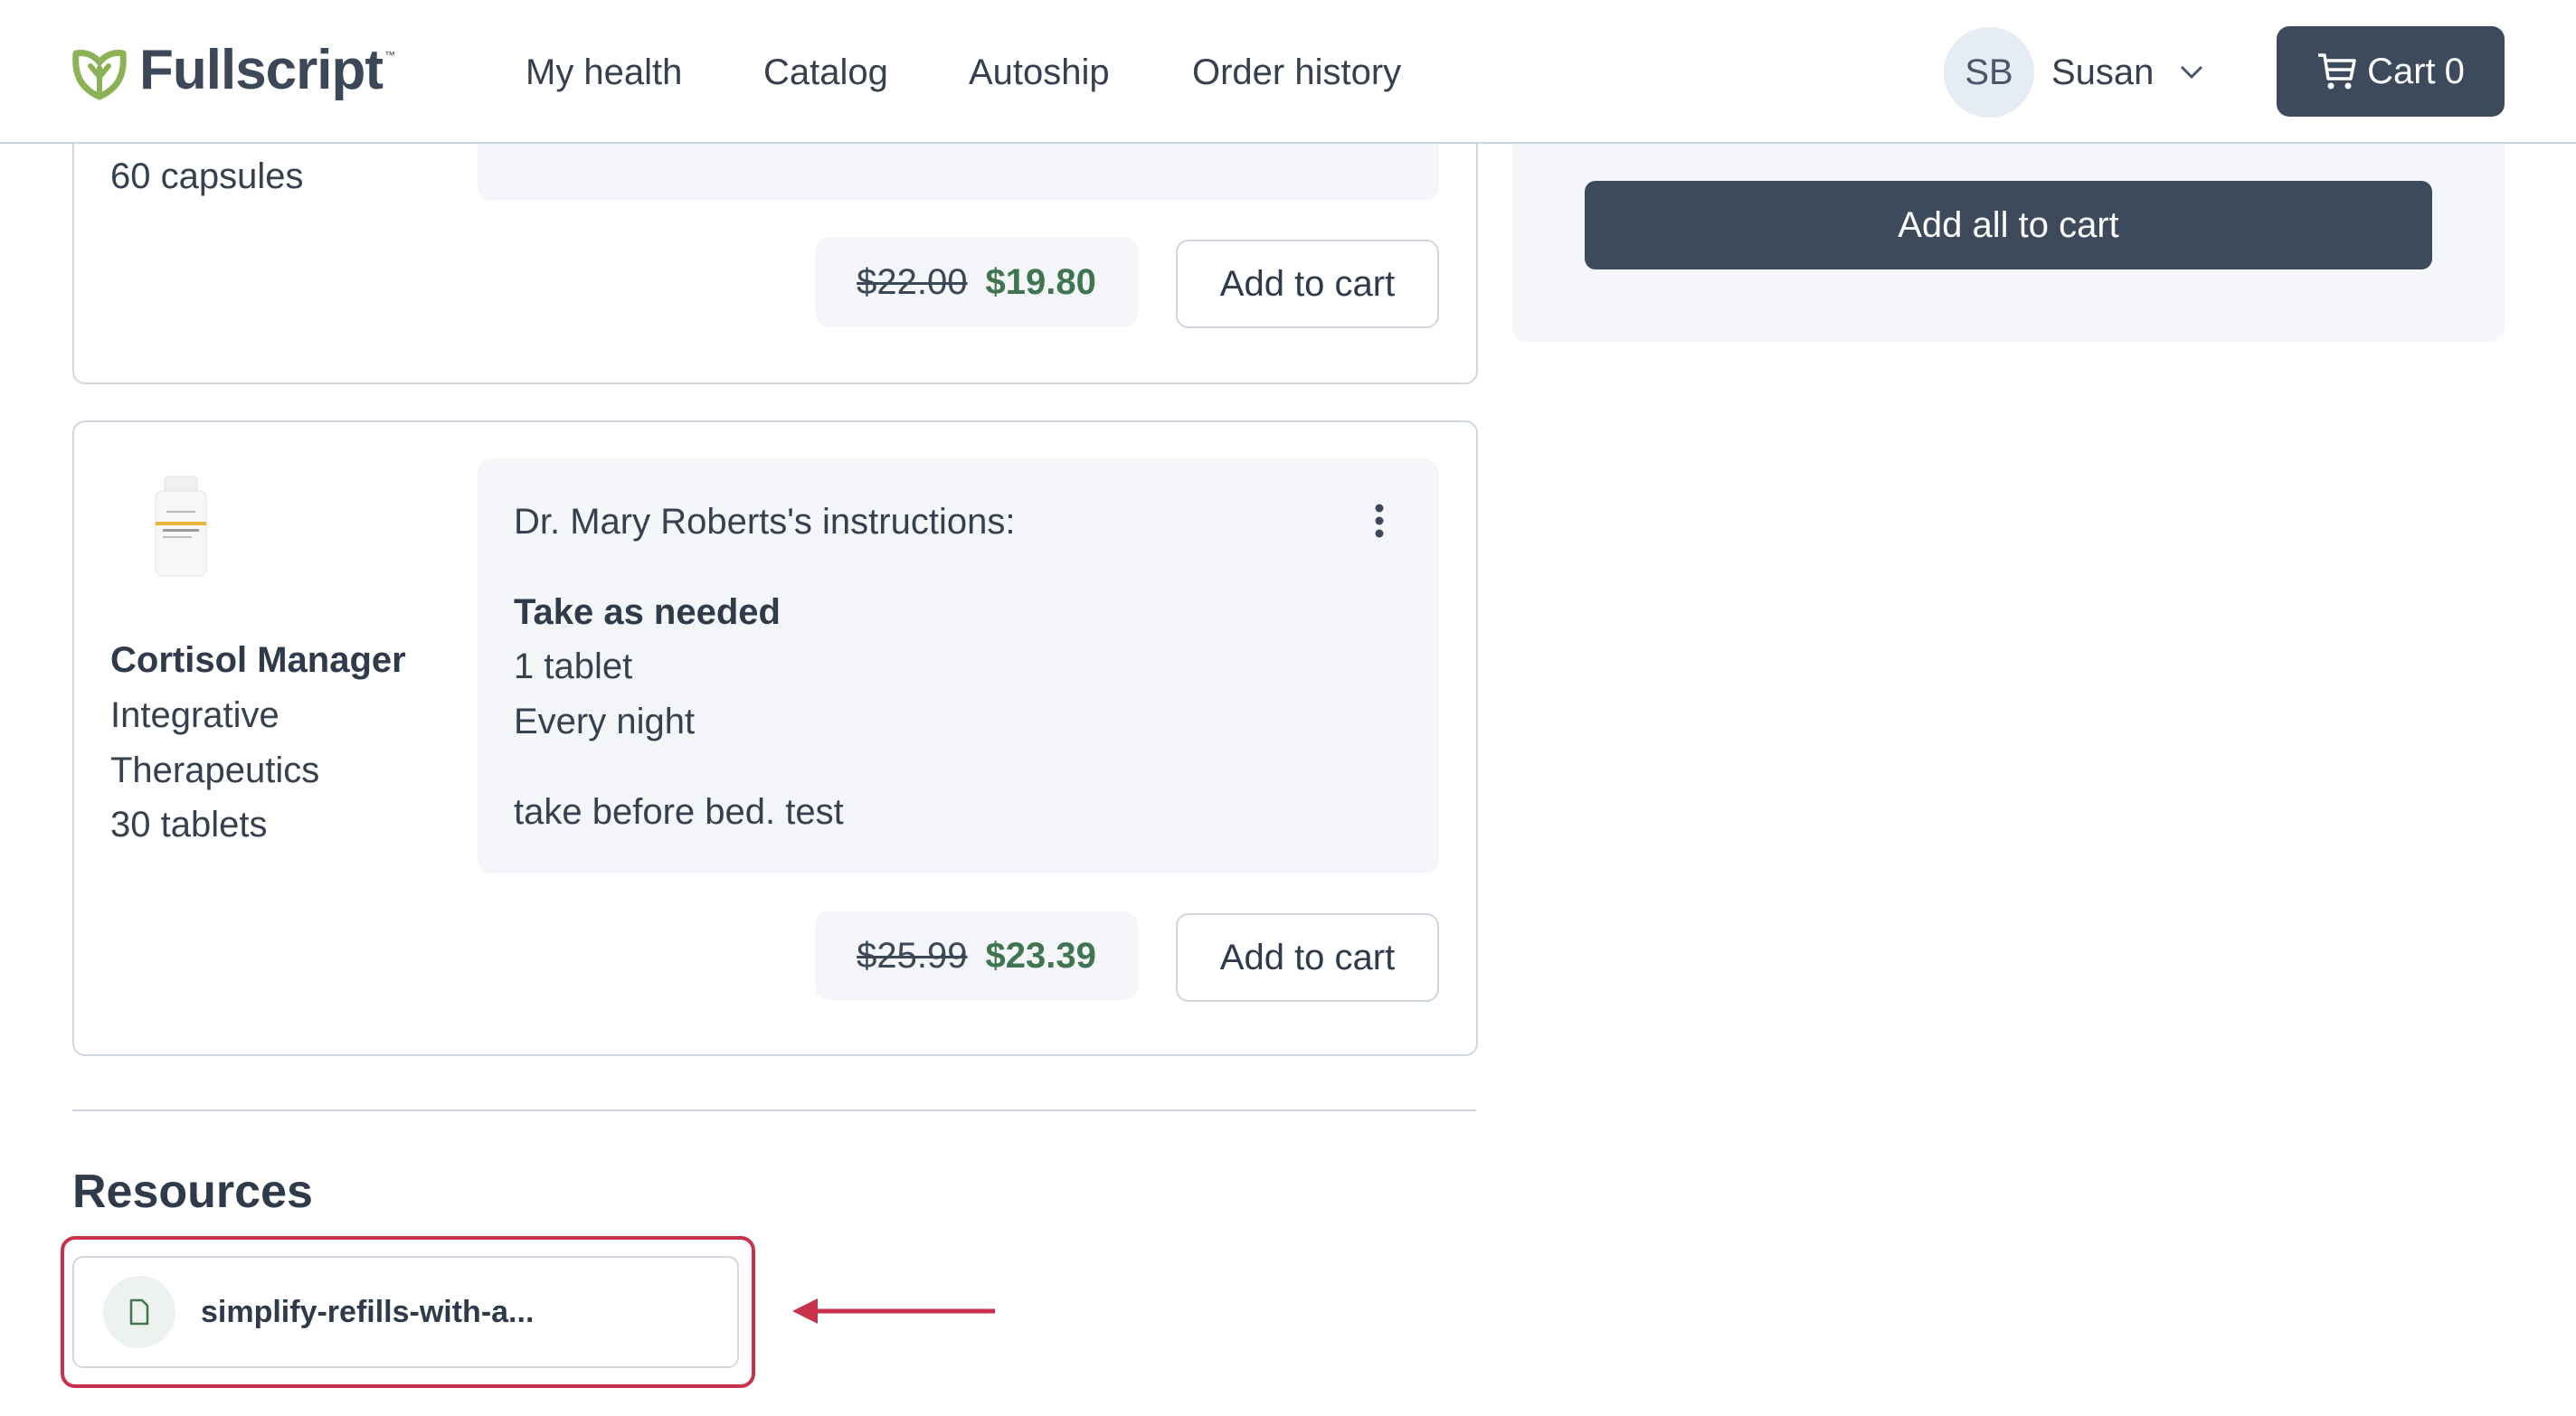 The width and height of the screenshot is (2576, 1416). What do you see at coordinates (977, 955) in the screenshot?
I see `price-pill: $25.99 $23.39` at bounding box center [977, 955].